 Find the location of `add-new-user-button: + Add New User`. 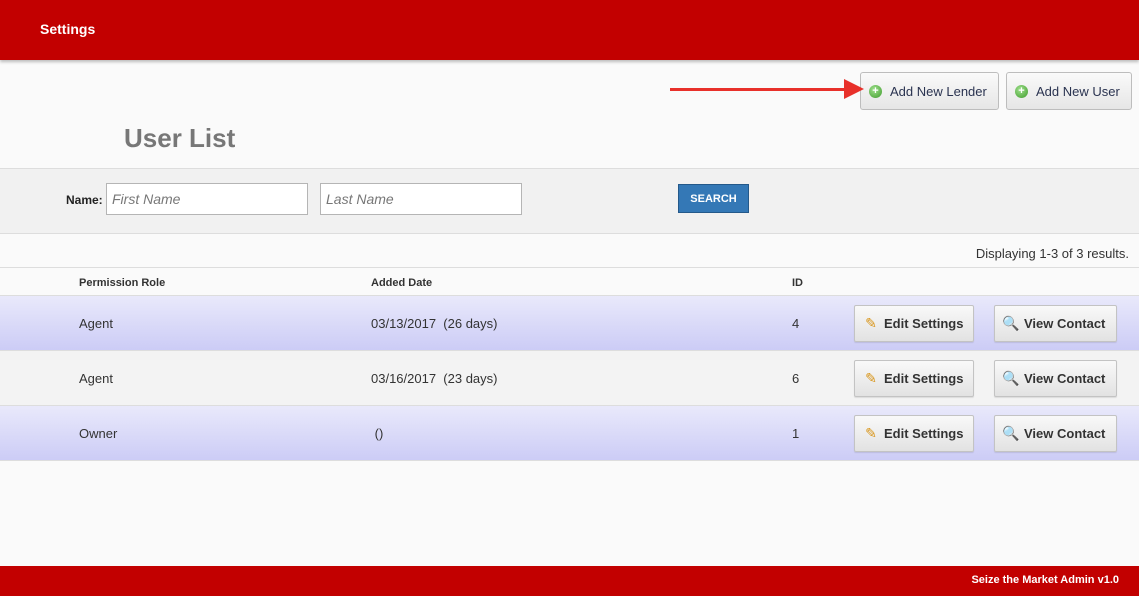

add-new-user-button: + Add New User is located at coordinates (1069, 91).